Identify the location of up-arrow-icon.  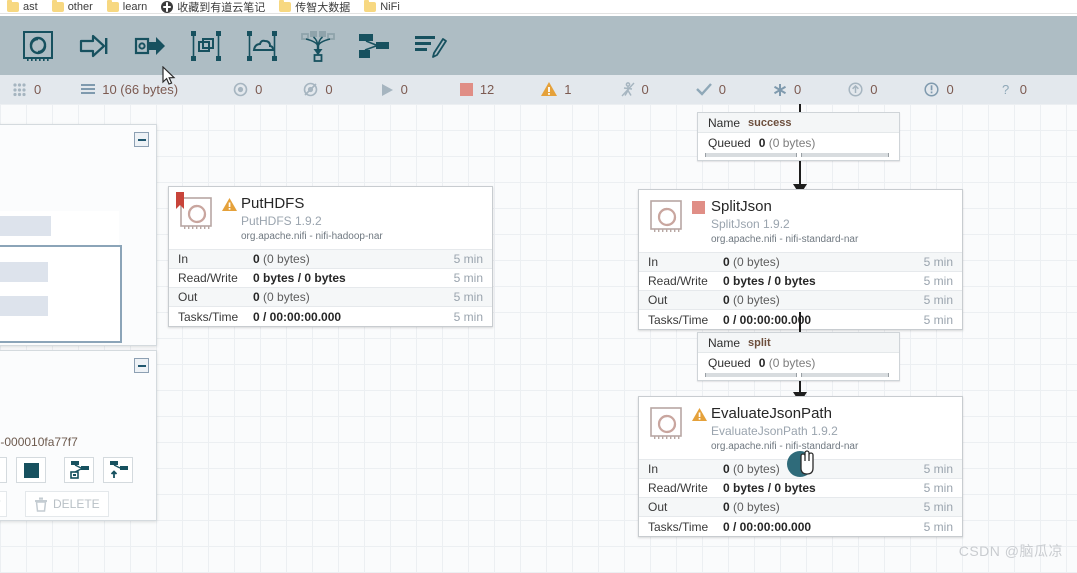
(855, 89).